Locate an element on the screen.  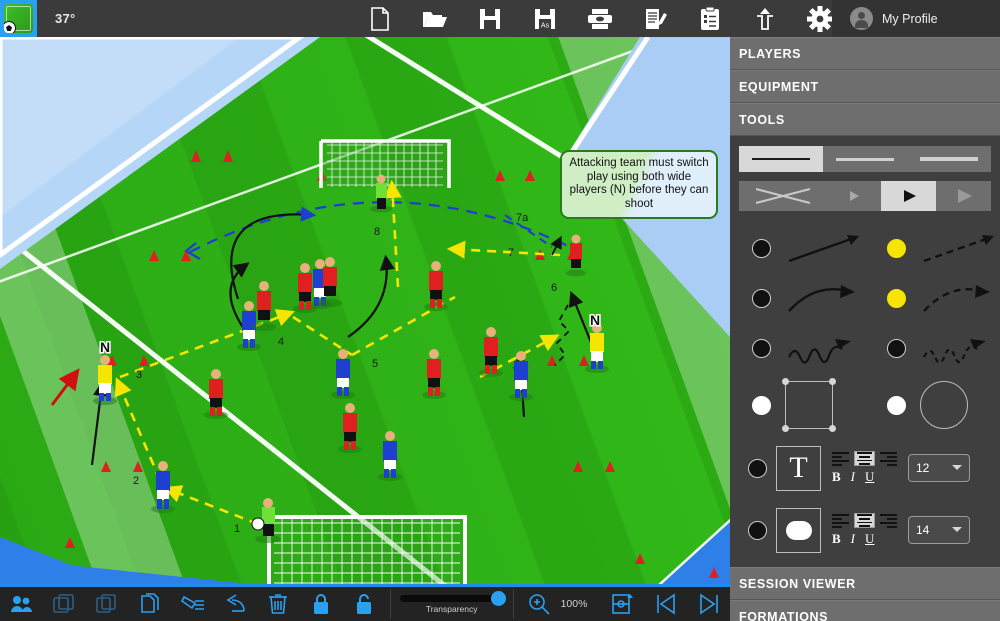
team-select-icon is located at coordinates (21, 604).